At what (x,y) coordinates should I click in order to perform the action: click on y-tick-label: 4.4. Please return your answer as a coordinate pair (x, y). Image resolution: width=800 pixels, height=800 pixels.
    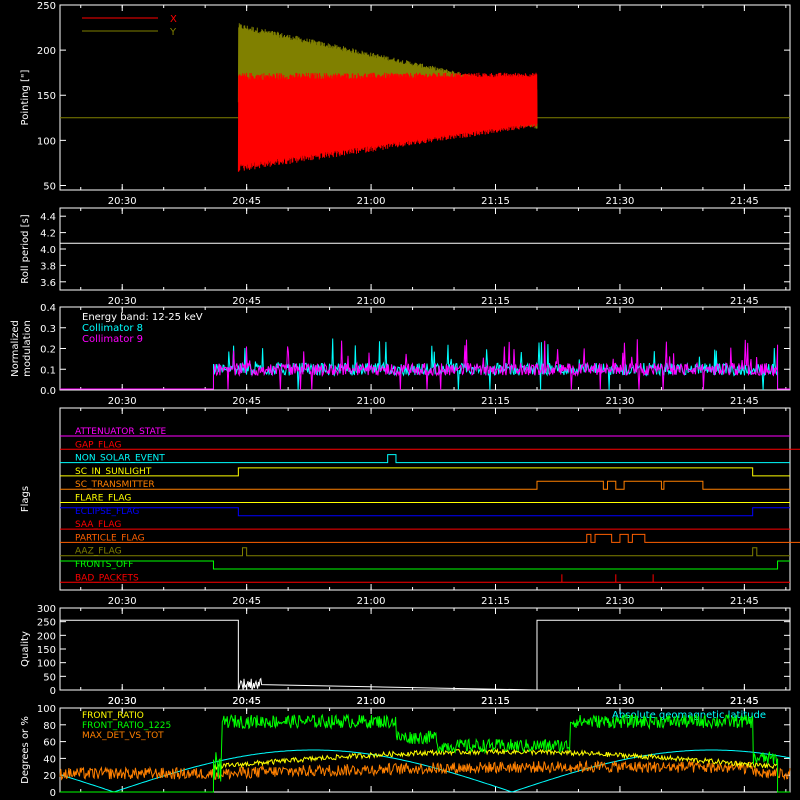
    Looking at the image, I should click on (48, 217).